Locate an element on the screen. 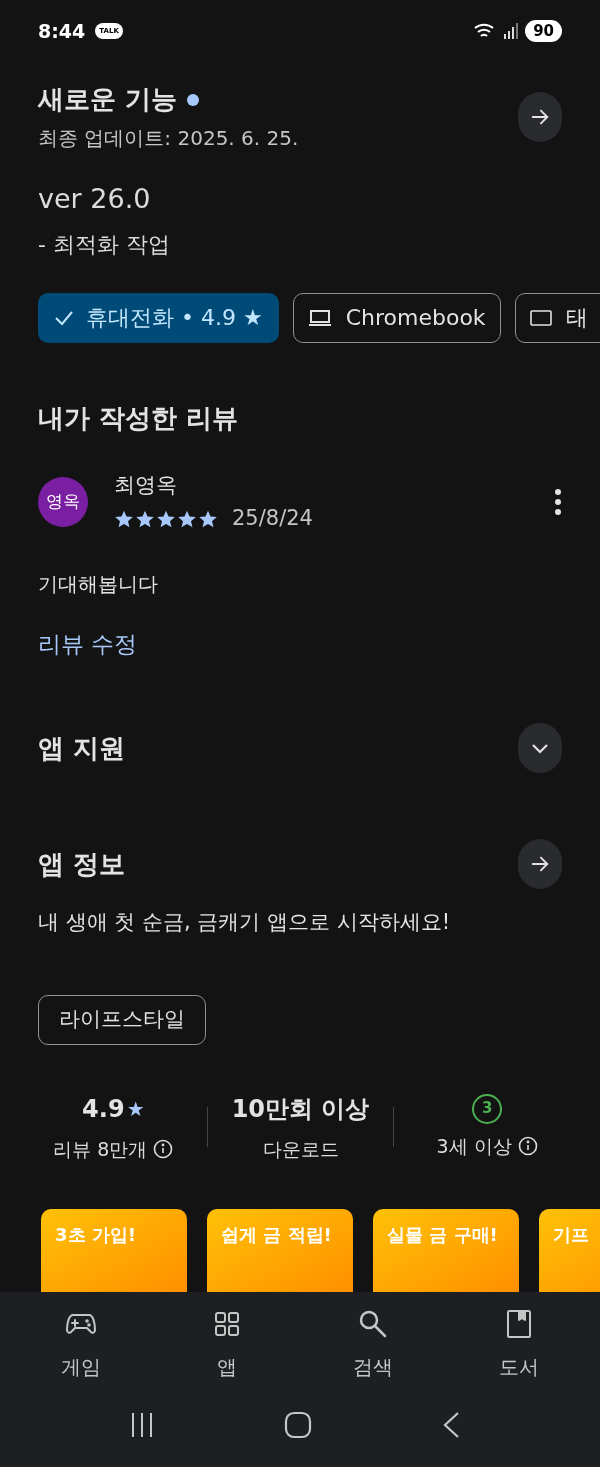  screenshot-title: 실물 금 구매! is located at coordinates (442, 1235).